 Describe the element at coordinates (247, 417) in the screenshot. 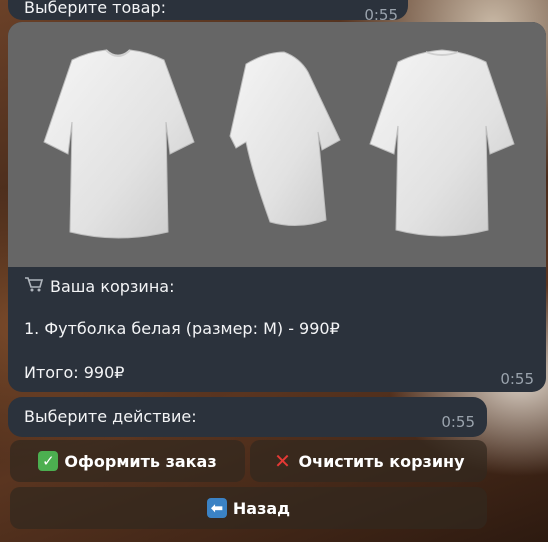

I see `action-message-bubble: Выберите действие: 0:55` at that location.